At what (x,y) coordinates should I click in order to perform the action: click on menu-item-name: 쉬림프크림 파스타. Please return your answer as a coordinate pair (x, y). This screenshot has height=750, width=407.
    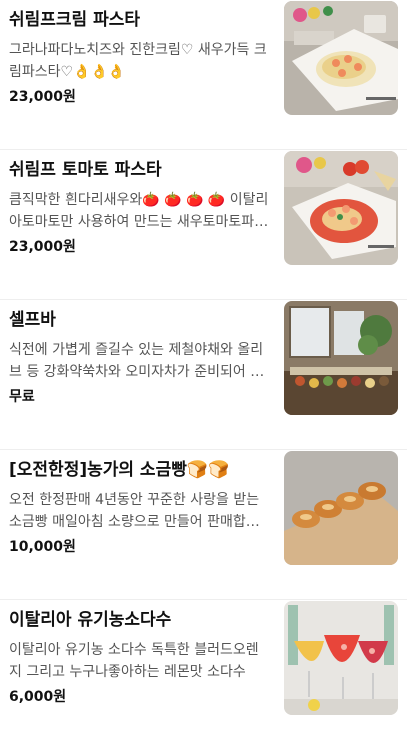
    Looking at the image, I should click on (75, 20).